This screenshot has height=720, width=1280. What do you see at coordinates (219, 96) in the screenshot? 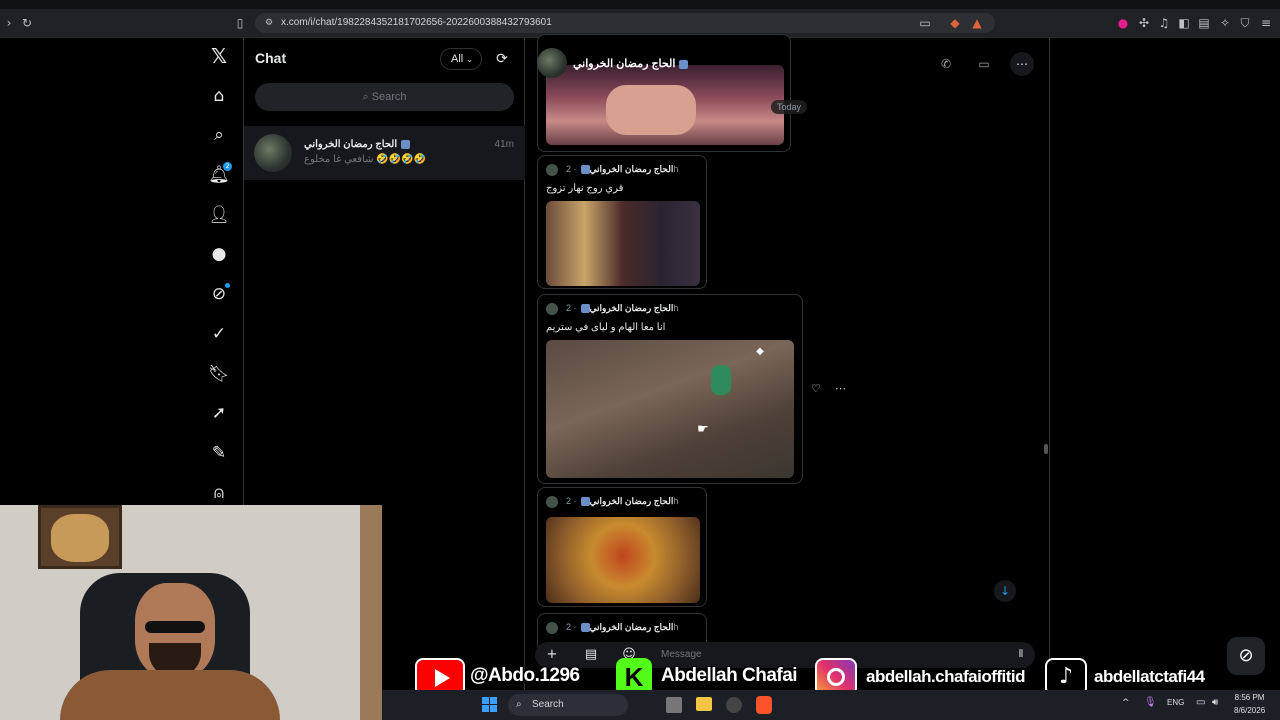
I see `home-icon: ⌂` at bounding box center [219, 96].